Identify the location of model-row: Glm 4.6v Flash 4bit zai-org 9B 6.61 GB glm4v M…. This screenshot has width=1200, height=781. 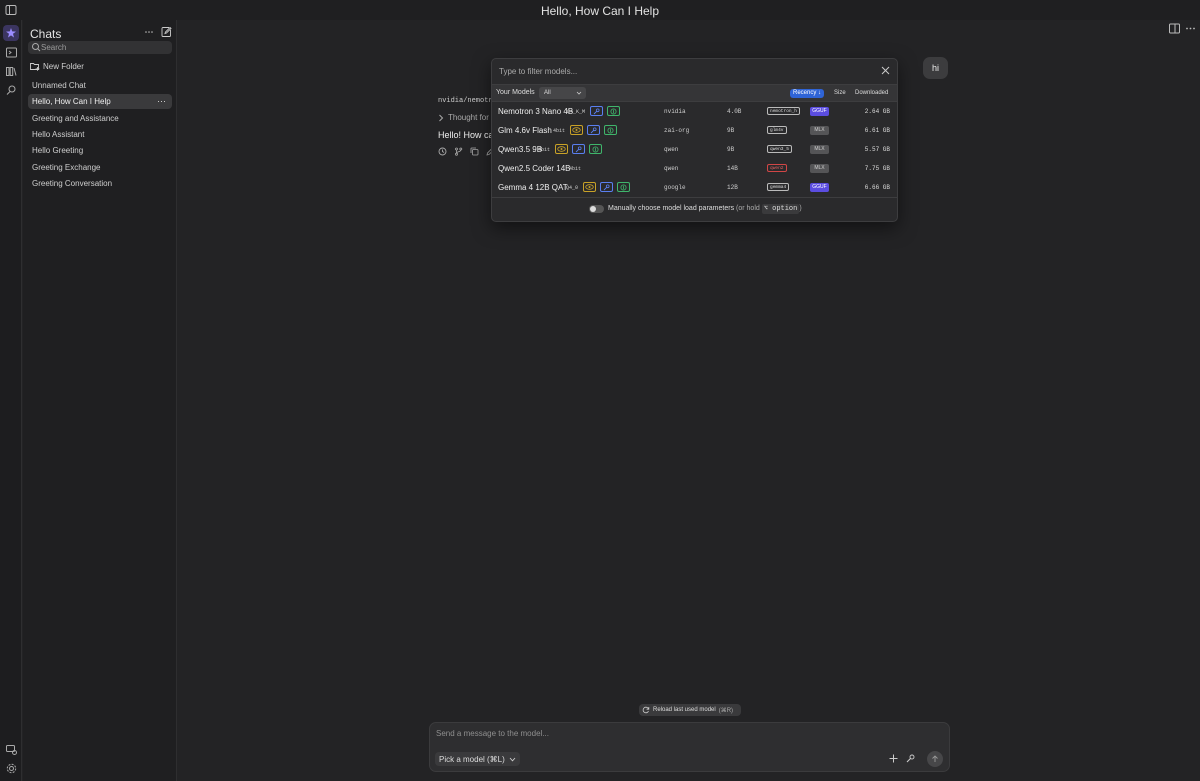
(694, 130).